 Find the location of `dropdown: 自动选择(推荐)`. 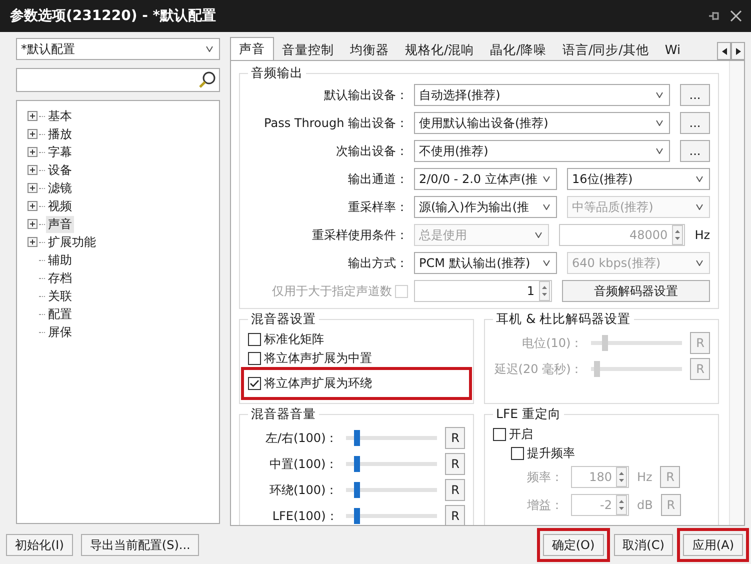

dropdown: 自动选择(推荐) is located at coordinates (542, 95).